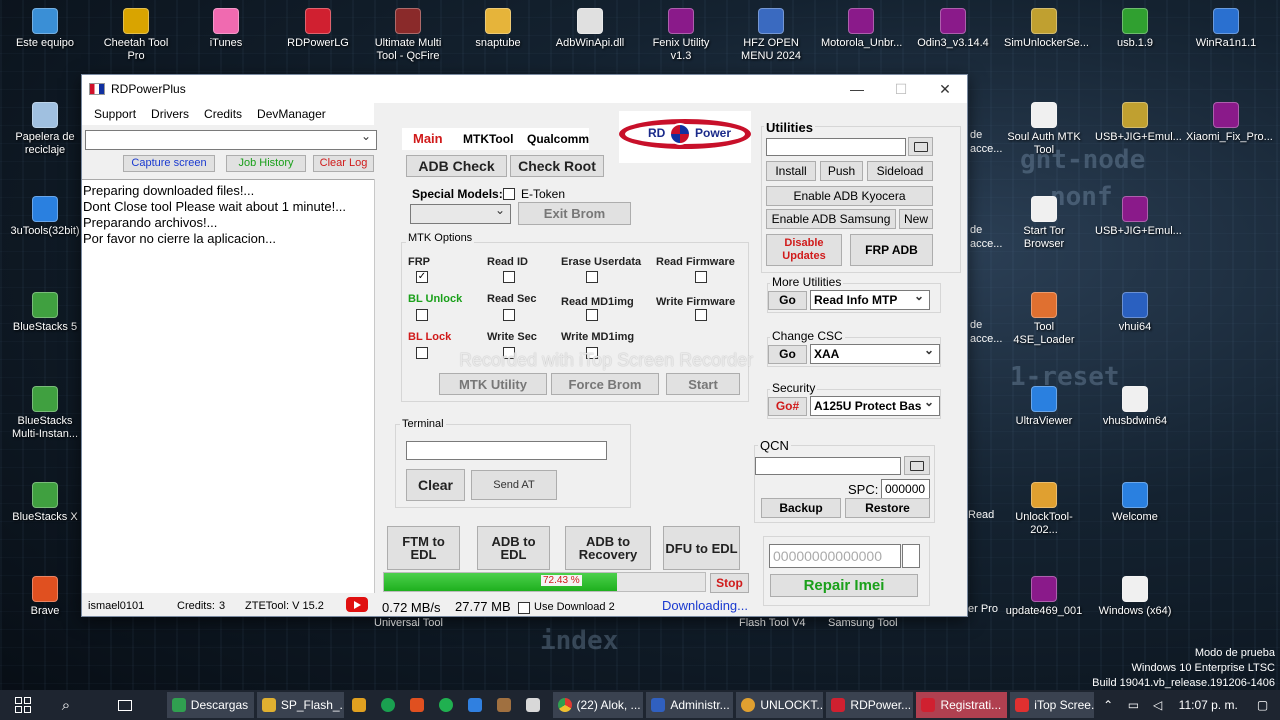  Describe the element at coordinates (1135, 29) in the screenshot. I see `desktop-icon: usb.1.9` at that location.